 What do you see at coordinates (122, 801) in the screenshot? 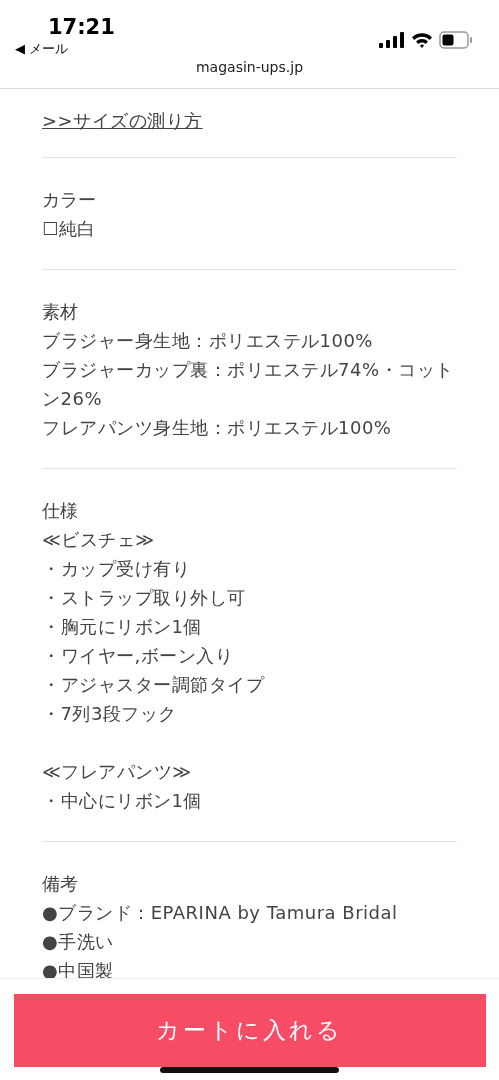
I see `detail-text: ・中心にリボン1個` at bounding box center [122, 801].